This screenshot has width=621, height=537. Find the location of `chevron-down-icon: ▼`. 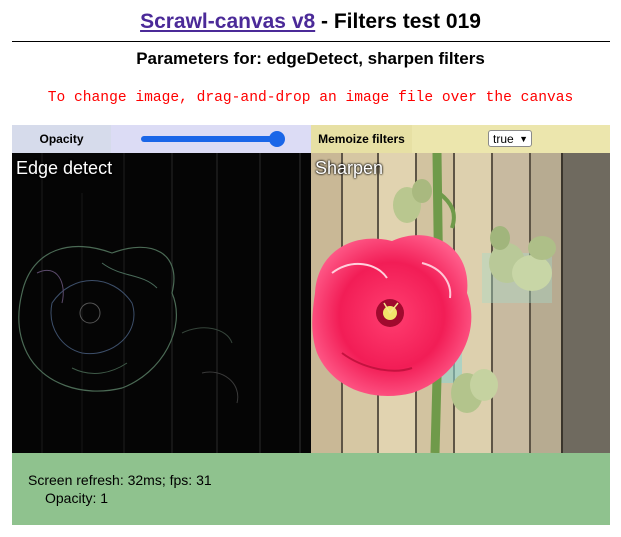

chevron-down-icon: ▼ is located at coordinates (523, 139).